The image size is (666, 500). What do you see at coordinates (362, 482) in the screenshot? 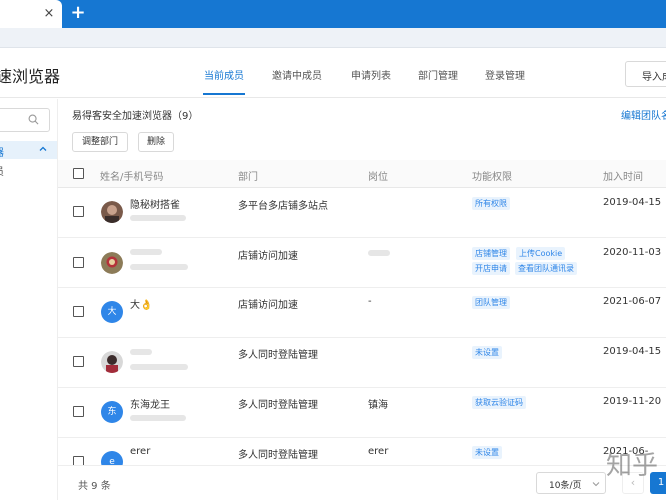
I see `pagination-bar: 共 9 条 10条/页 ‹ 1` at bounding box center [362, 482].